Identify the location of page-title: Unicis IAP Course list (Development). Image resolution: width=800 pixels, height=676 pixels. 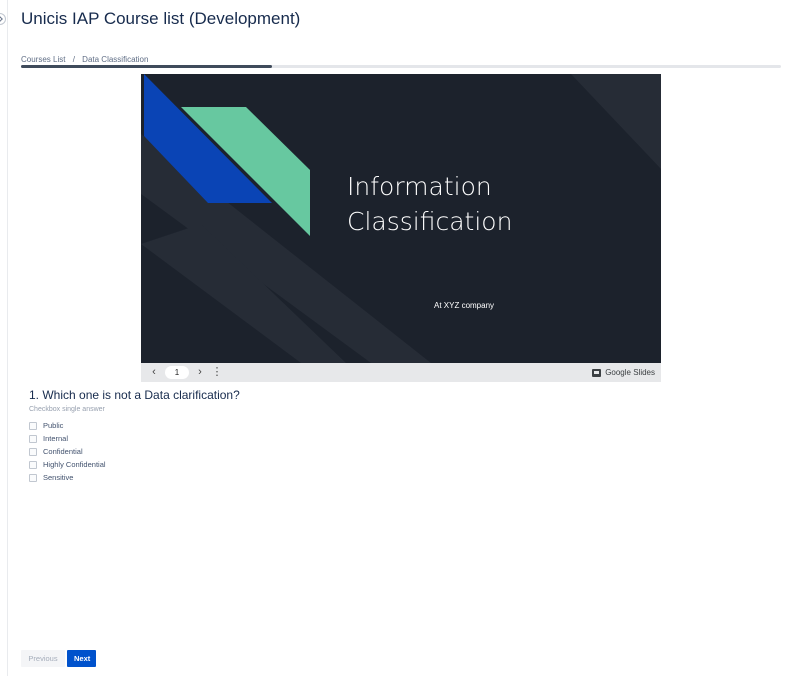
(161, 18).